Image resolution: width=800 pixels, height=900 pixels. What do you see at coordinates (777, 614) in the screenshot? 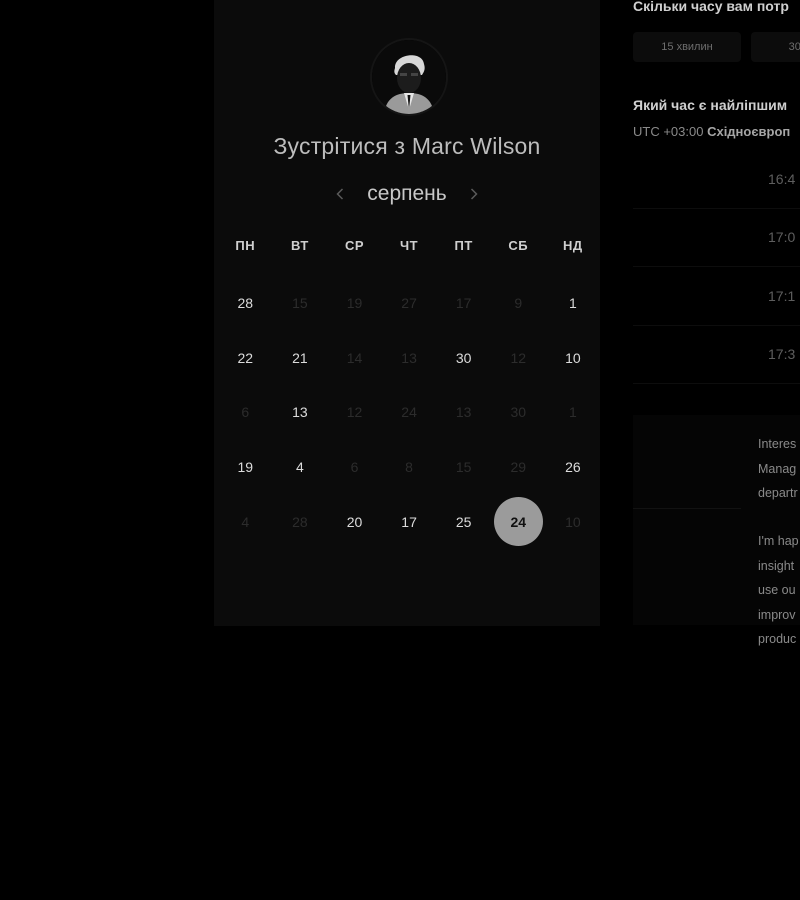
I see `description-line: improv` at bounding box center [777, 614].